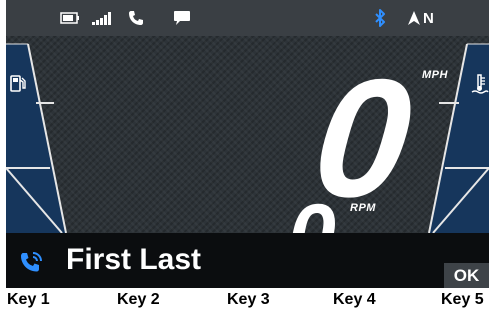  I want to click on bluetooth-icon, so click(380, 18).